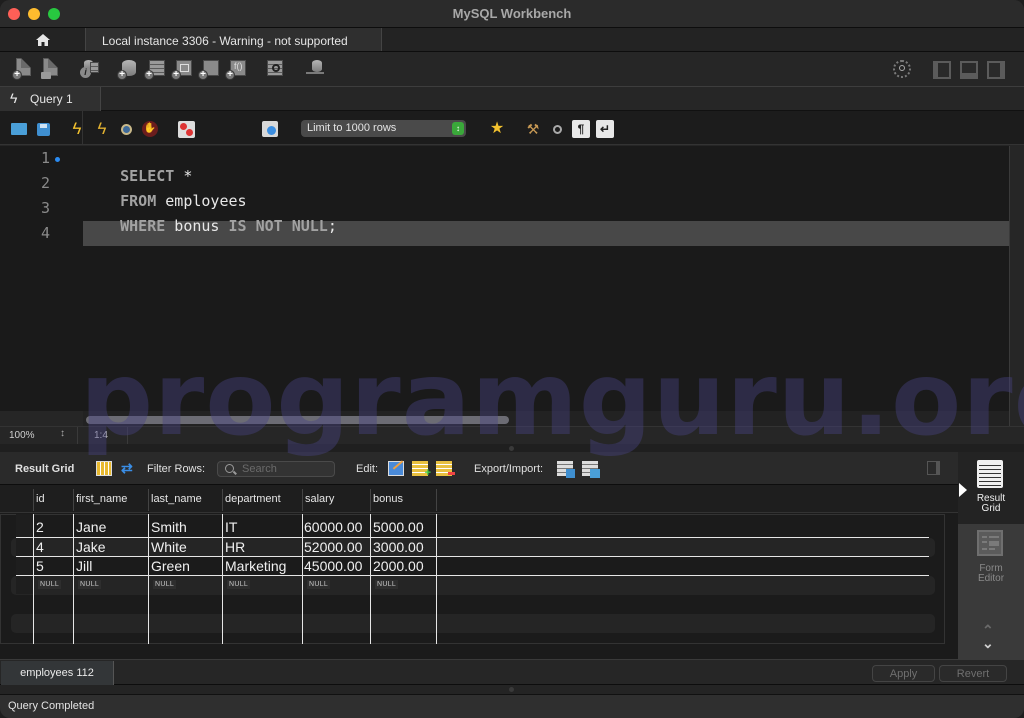 This screenshot has height=718, width=1024. Describe the element at coordinates (445, 468) in the screenshot. I see `delete-row-icon` at that location.